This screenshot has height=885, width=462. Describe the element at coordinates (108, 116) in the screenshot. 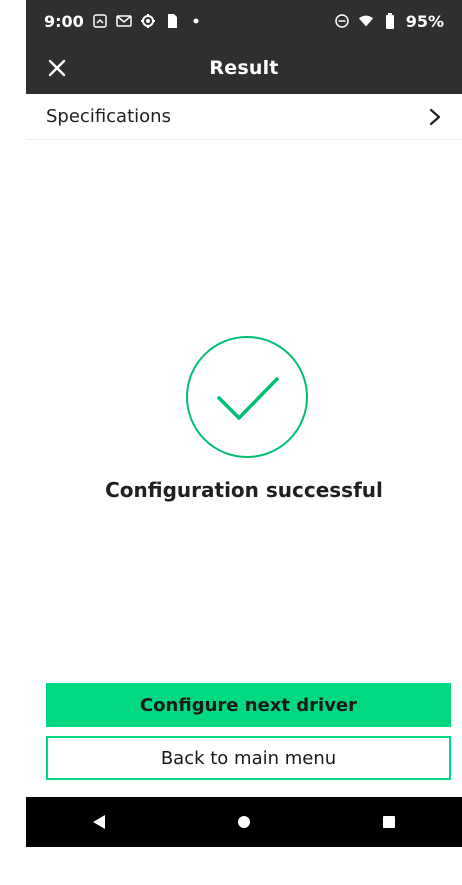

I see `specifications-label: Specifications` at that location.